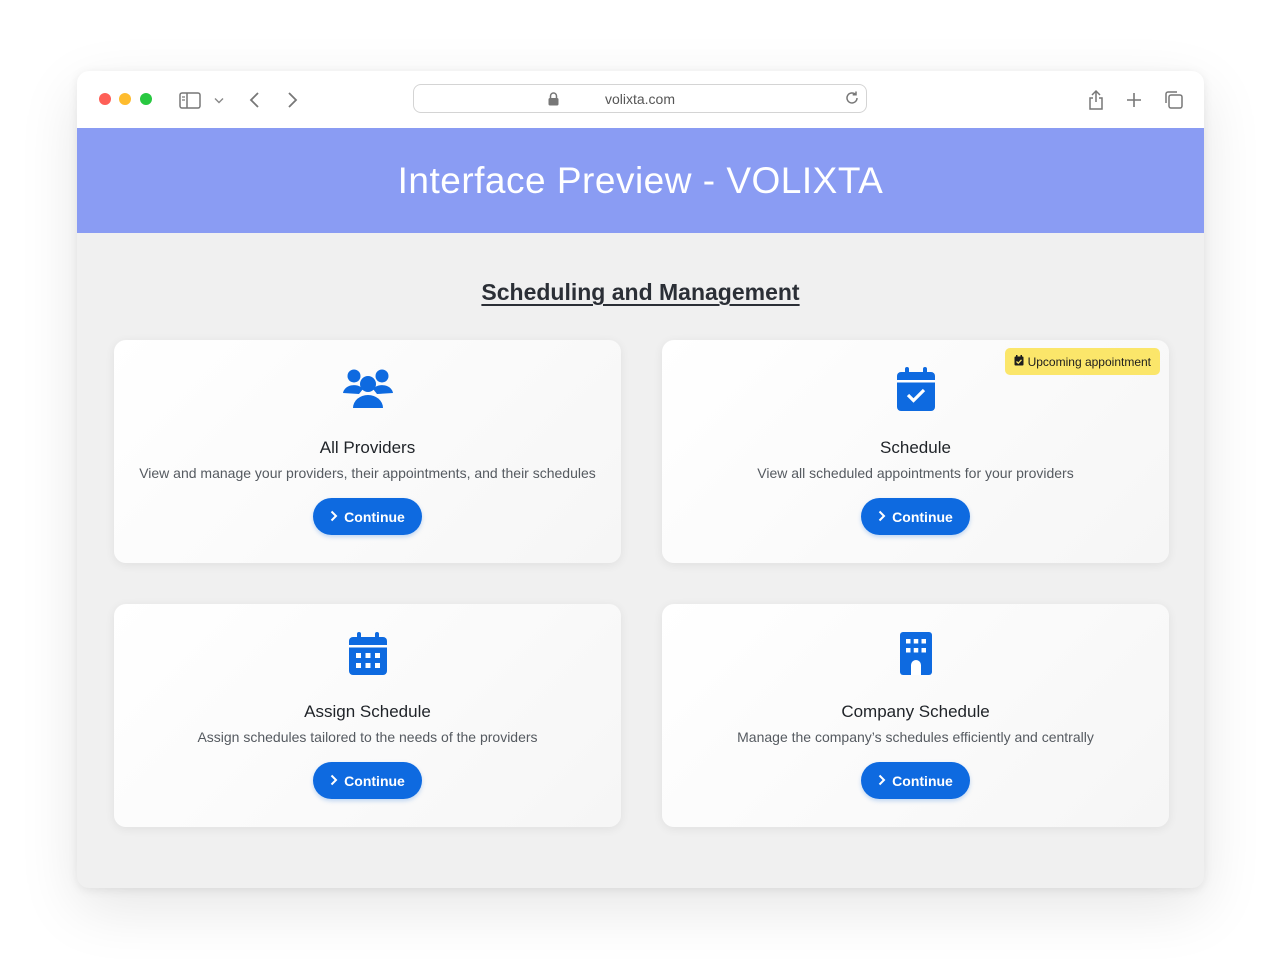 Image resolution: width=1280 pixels, height=959 pixels. I want to click on minimize-window-button, so click(125, 99).